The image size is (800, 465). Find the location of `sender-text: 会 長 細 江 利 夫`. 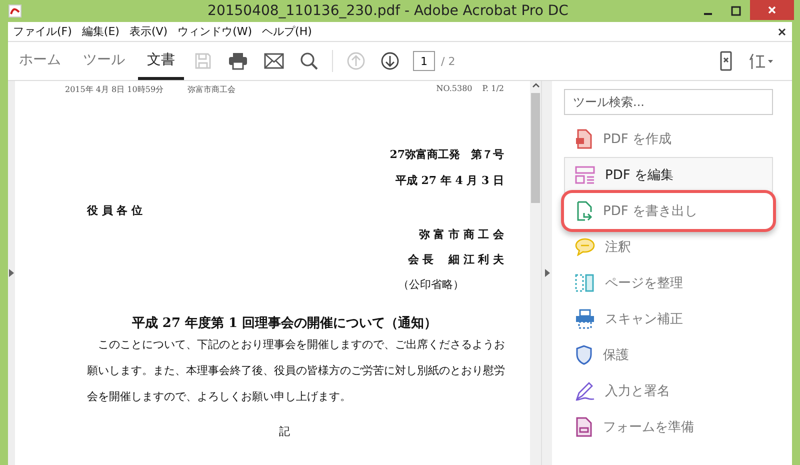

sender-text: 会 長 細 江 利 夫 is located at coordinates (456, 259).